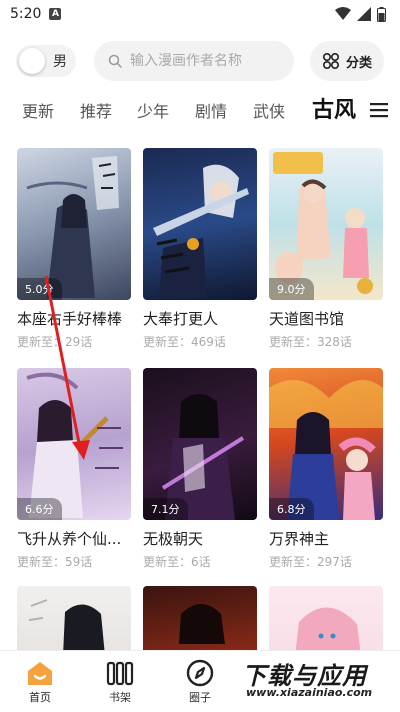  What do you see at coordinates (291, 509) in the screenshot?
I see `score-badge: 6.8分` at bounding box center [291, 509].